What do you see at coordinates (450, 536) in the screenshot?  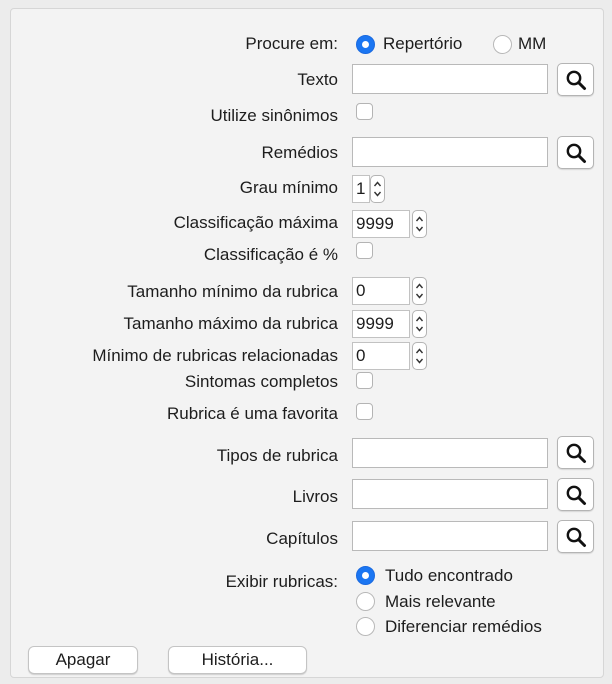 I see `chapters-input` at bounding box center [450, 536].